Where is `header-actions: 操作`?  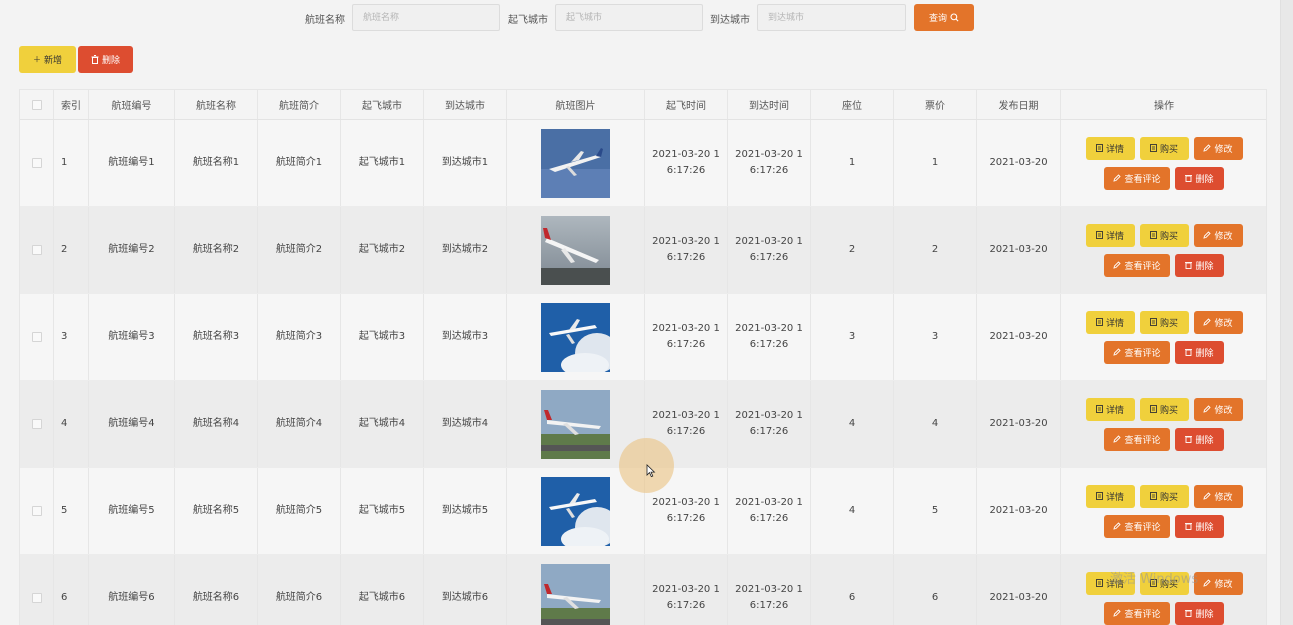
header-actions: 操作 is located at coordinates (1164, 106).